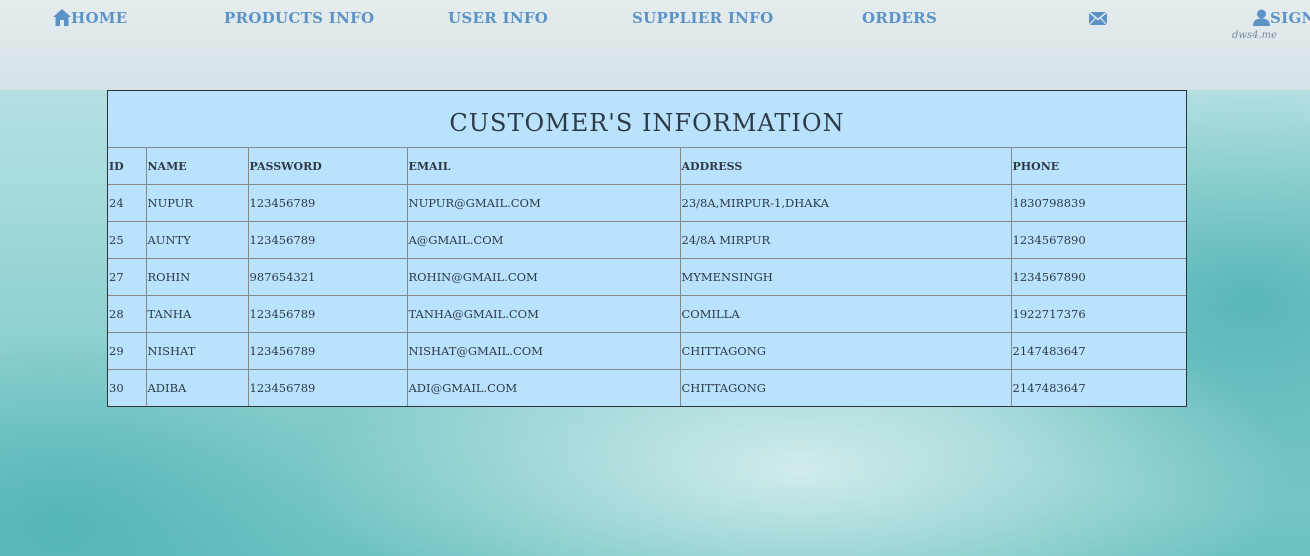 This screenshot has width=1310, height=556. Describe the element at coordinates (127, 203) in the screenshot. I see `cell-id: 24` at that location.